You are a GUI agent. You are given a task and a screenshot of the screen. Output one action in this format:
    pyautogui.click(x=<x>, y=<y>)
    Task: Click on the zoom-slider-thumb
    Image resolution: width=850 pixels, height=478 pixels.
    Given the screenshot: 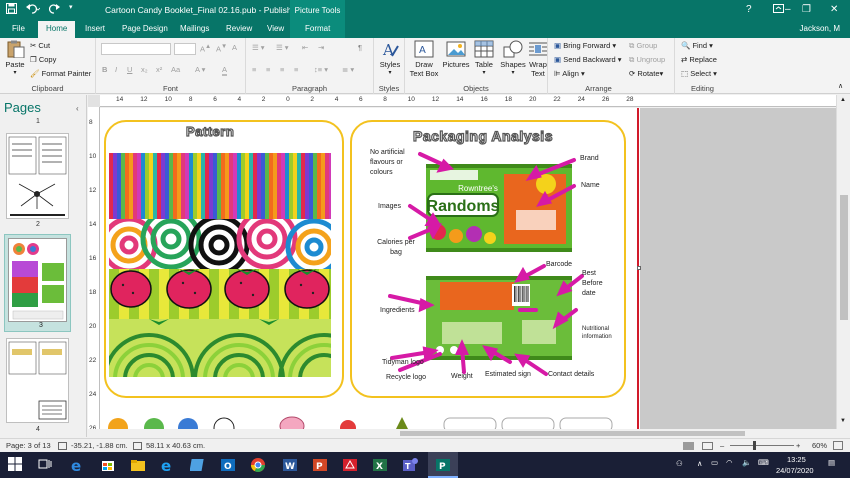 What is the action you would take?
    pyautogui.click(x=754, y=445)
    